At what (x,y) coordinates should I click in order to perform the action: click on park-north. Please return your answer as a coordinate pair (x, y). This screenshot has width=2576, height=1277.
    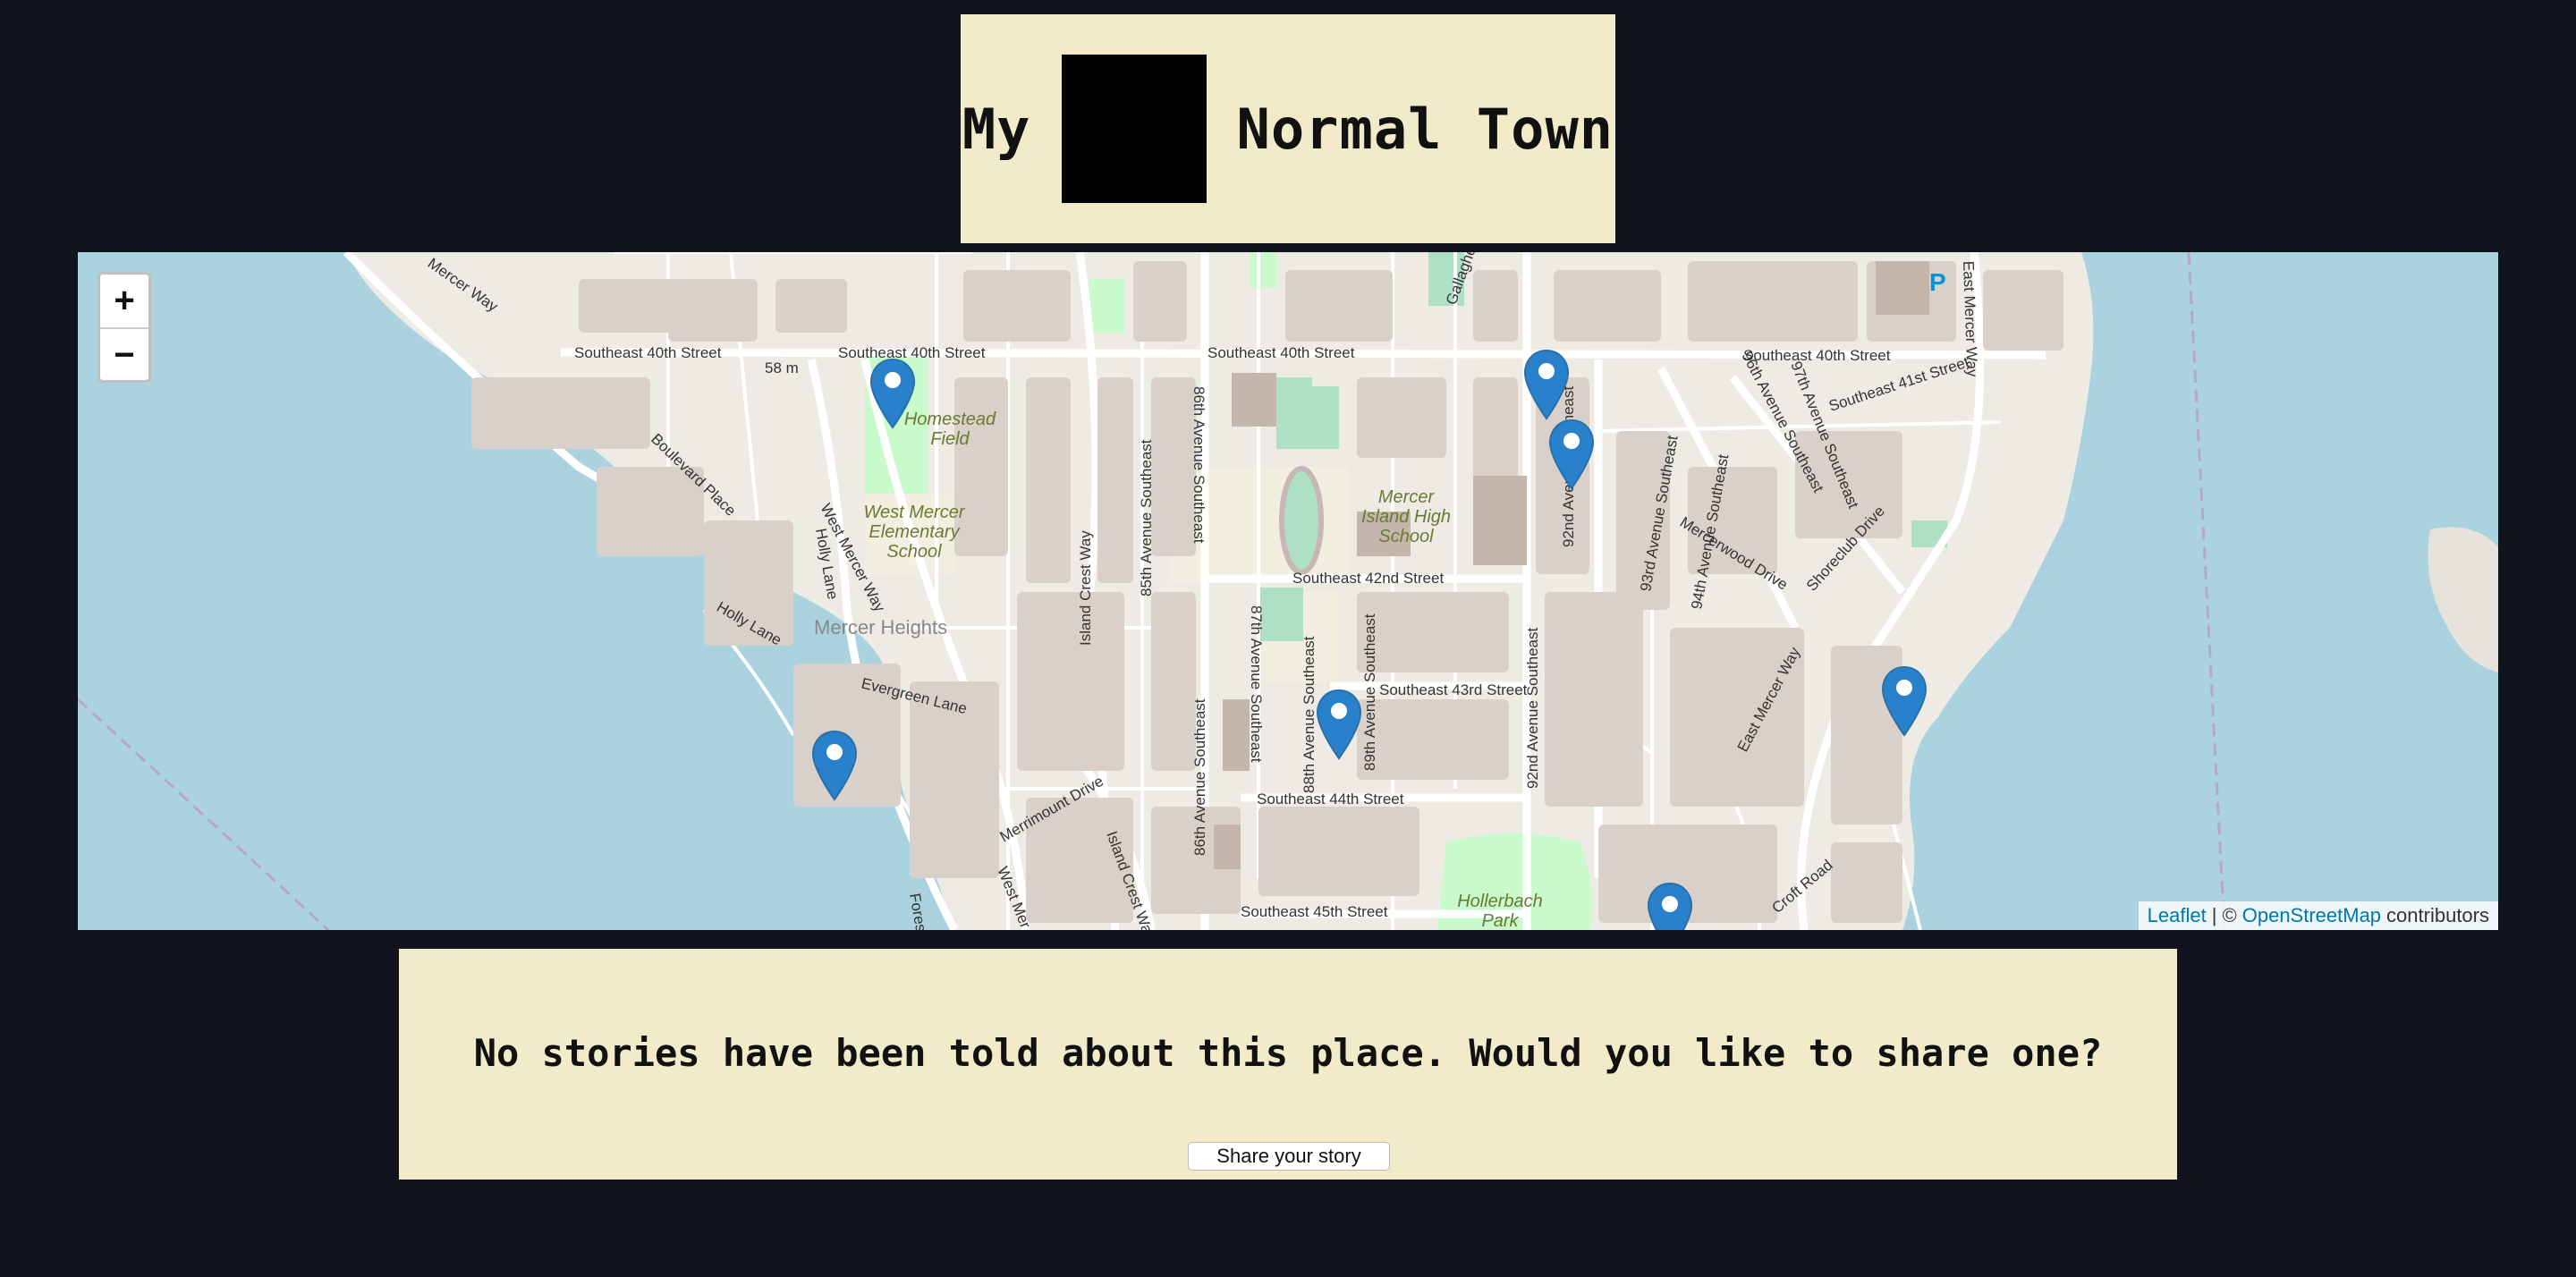
    Looking at the image, I should click on (1106, 306).